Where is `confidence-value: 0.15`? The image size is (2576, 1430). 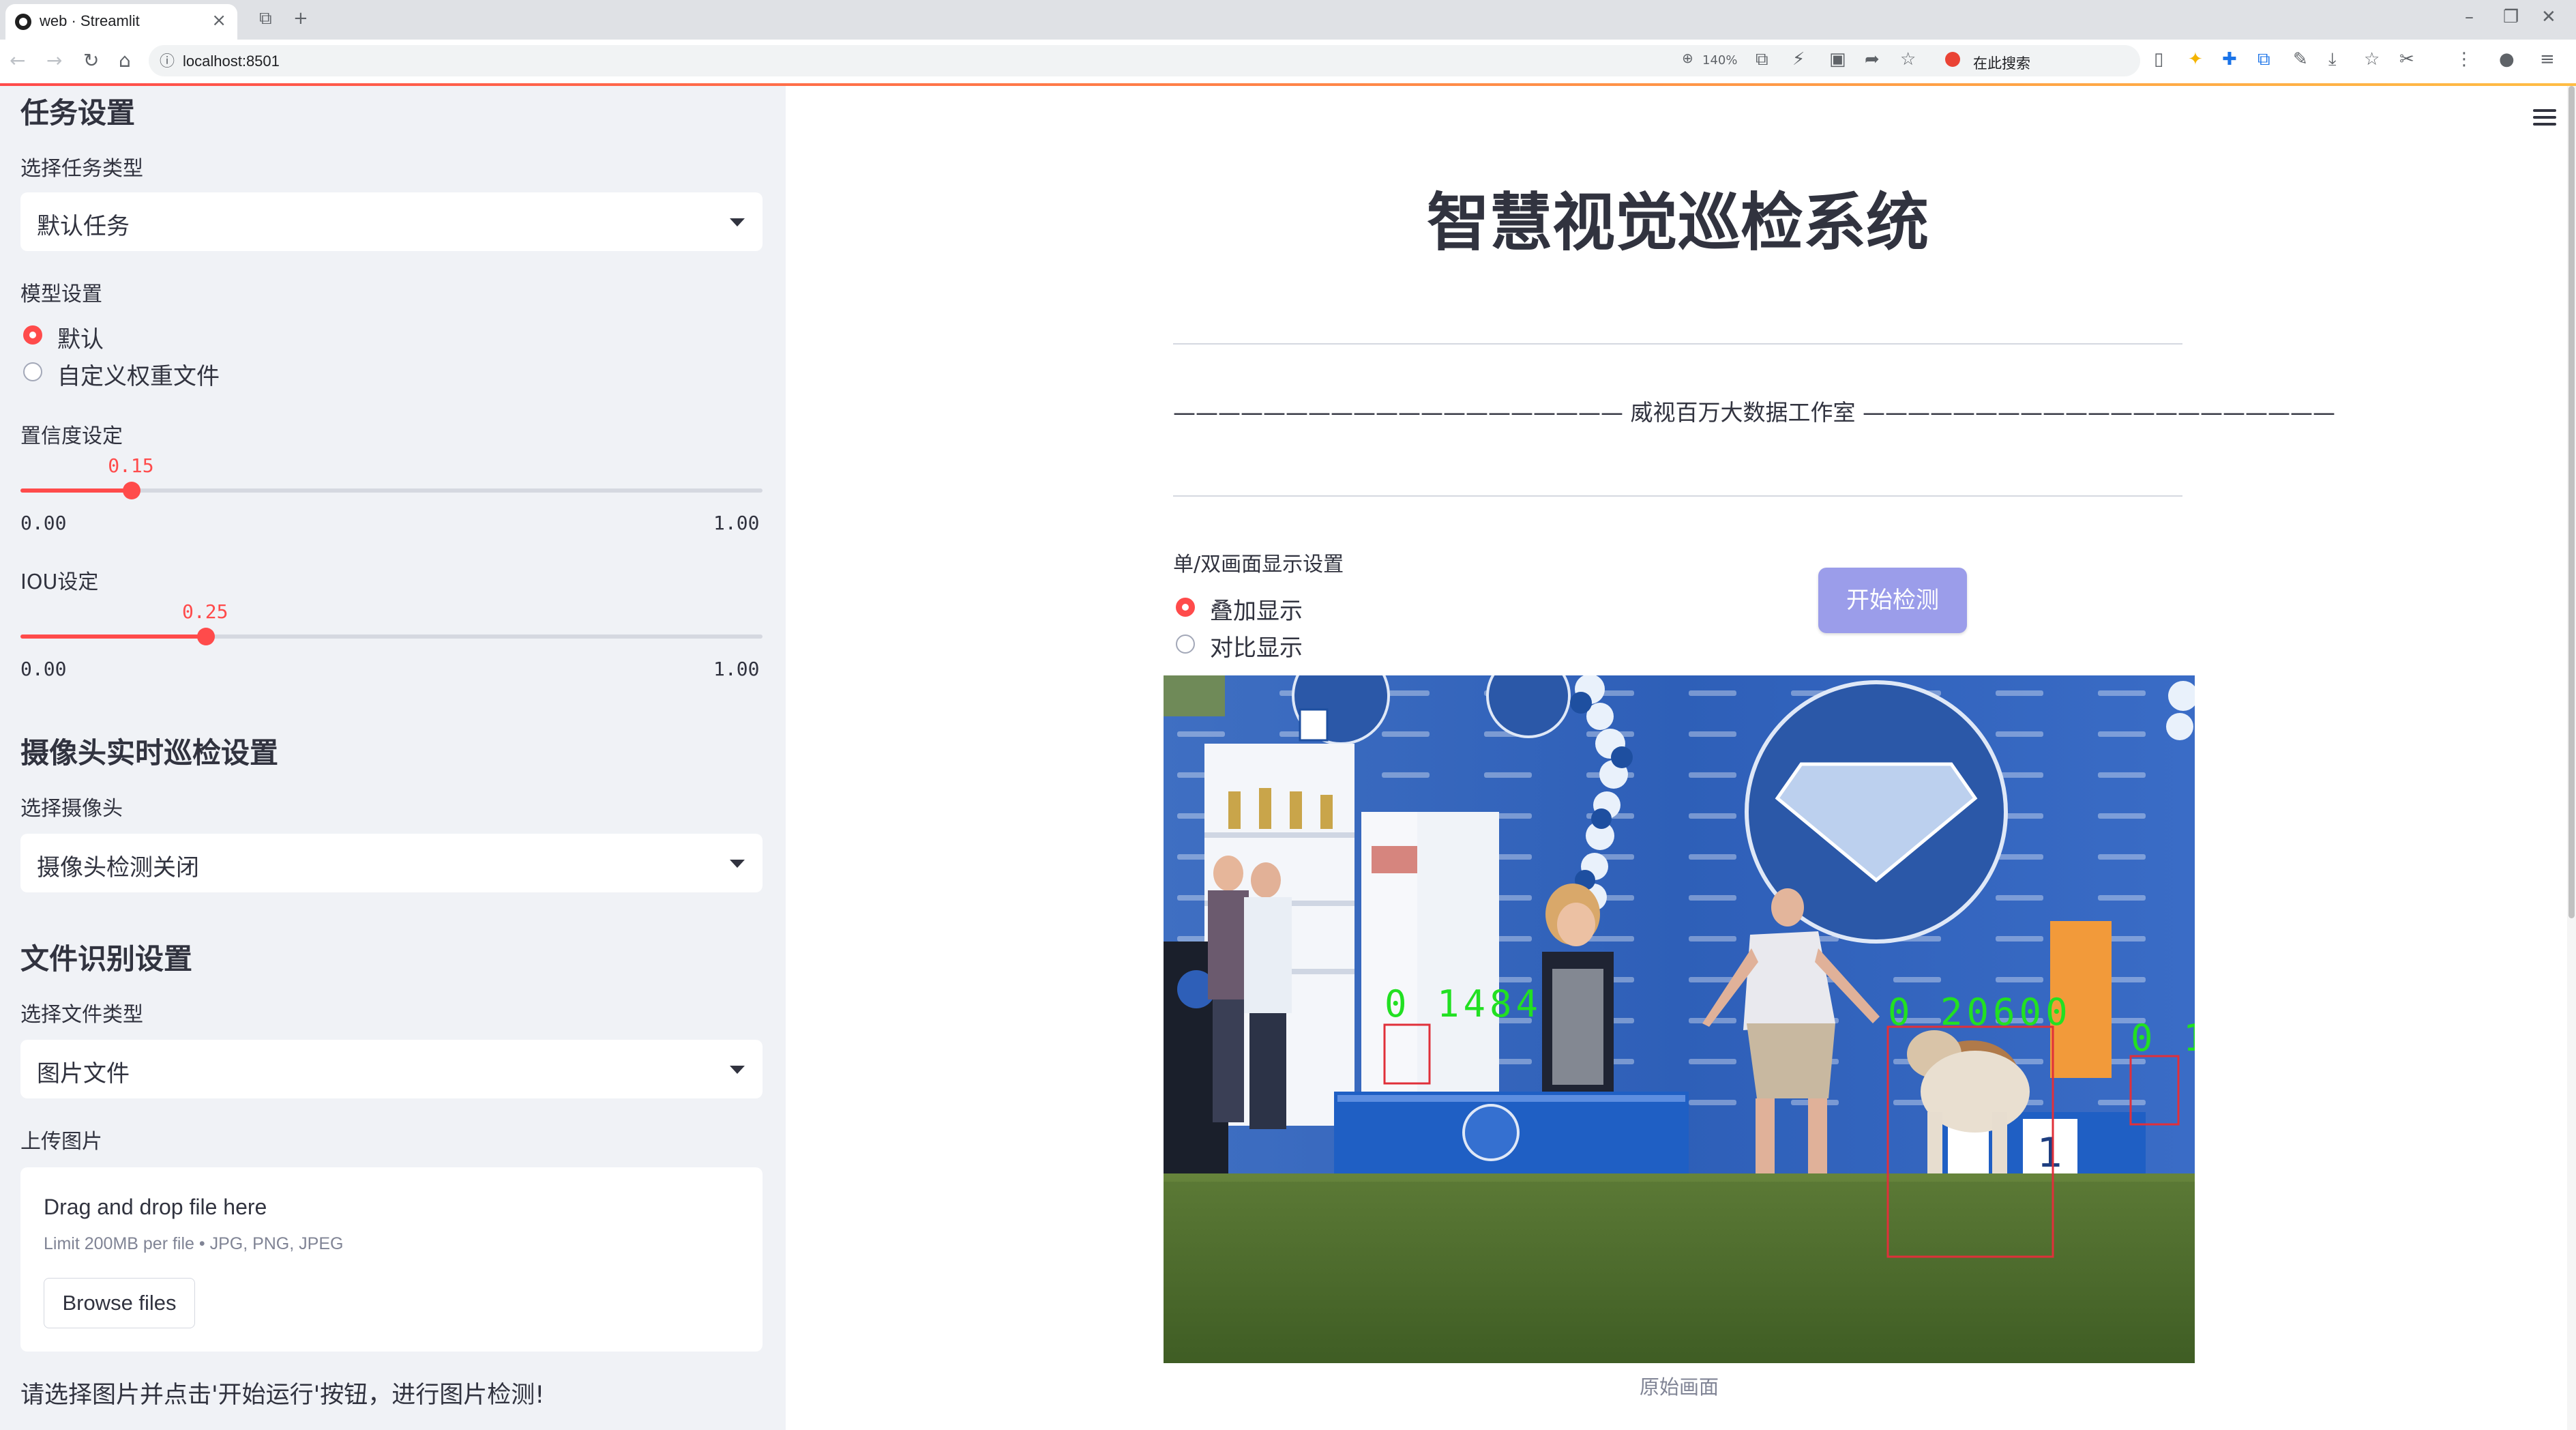
confidence-value: 0.15 is located at coordinates (131, 466).